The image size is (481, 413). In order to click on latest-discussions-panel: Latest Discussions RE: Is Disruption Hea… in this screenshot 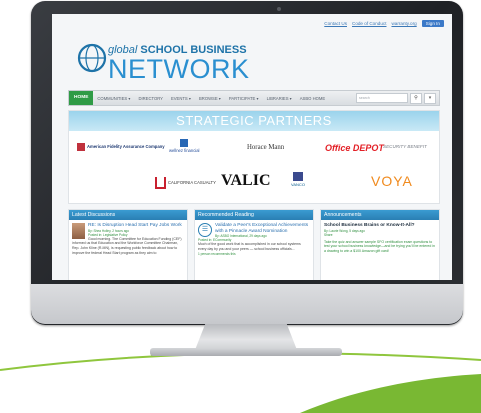, I will do `click(128, 244)`.